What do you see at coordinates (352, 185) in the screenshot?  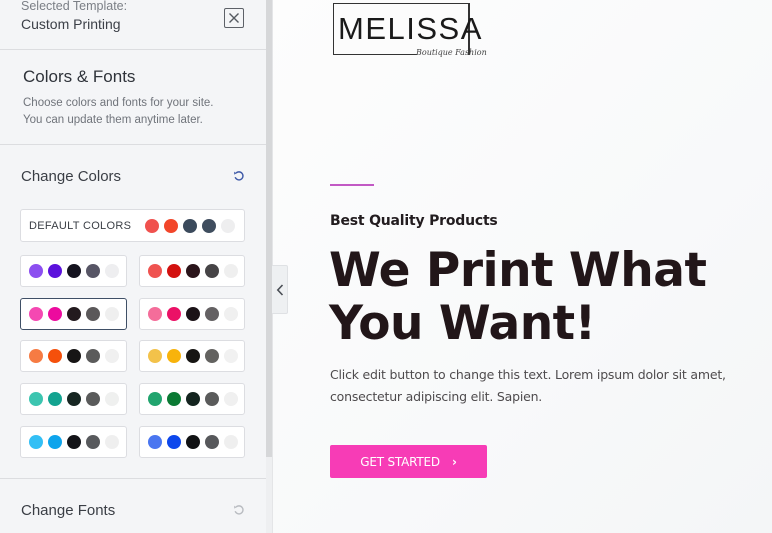 I see `accent-line` at bounding box center [352, 185].